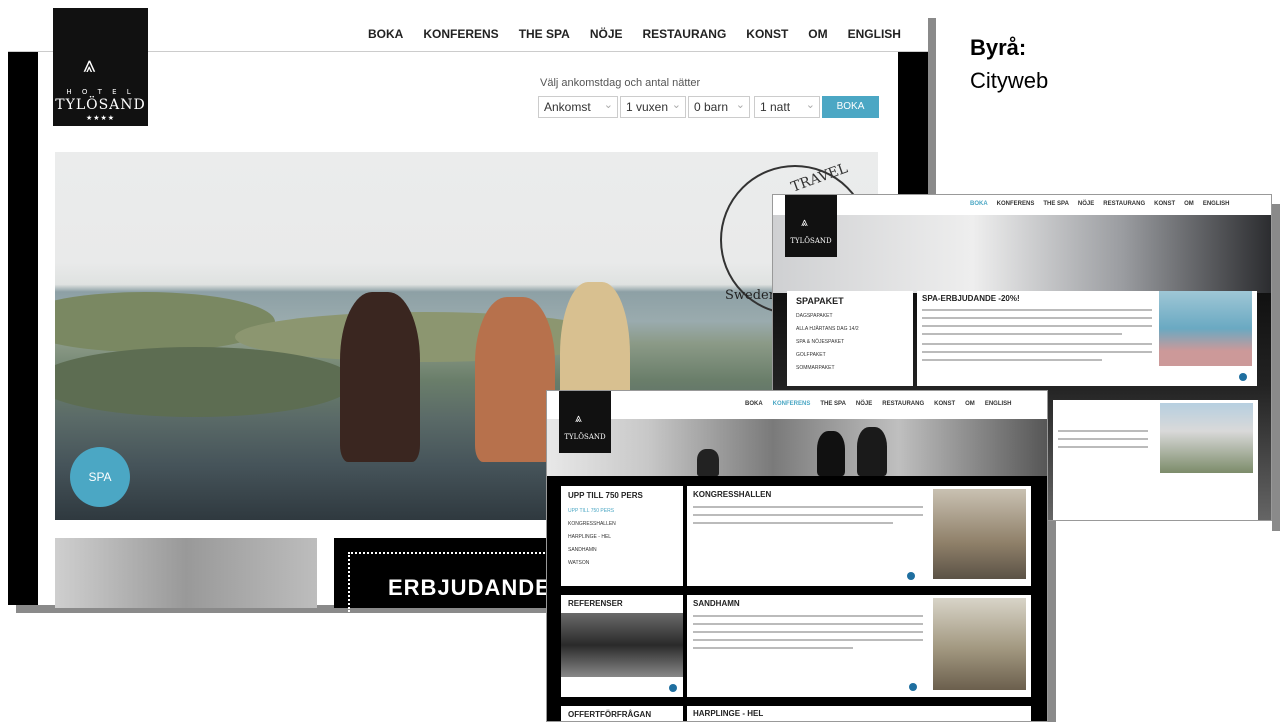 The image size is (1284, 722). Describe the element at coordinates (767, 34) in the screenshot. I see `nav-item-konst: KONST` at that location.